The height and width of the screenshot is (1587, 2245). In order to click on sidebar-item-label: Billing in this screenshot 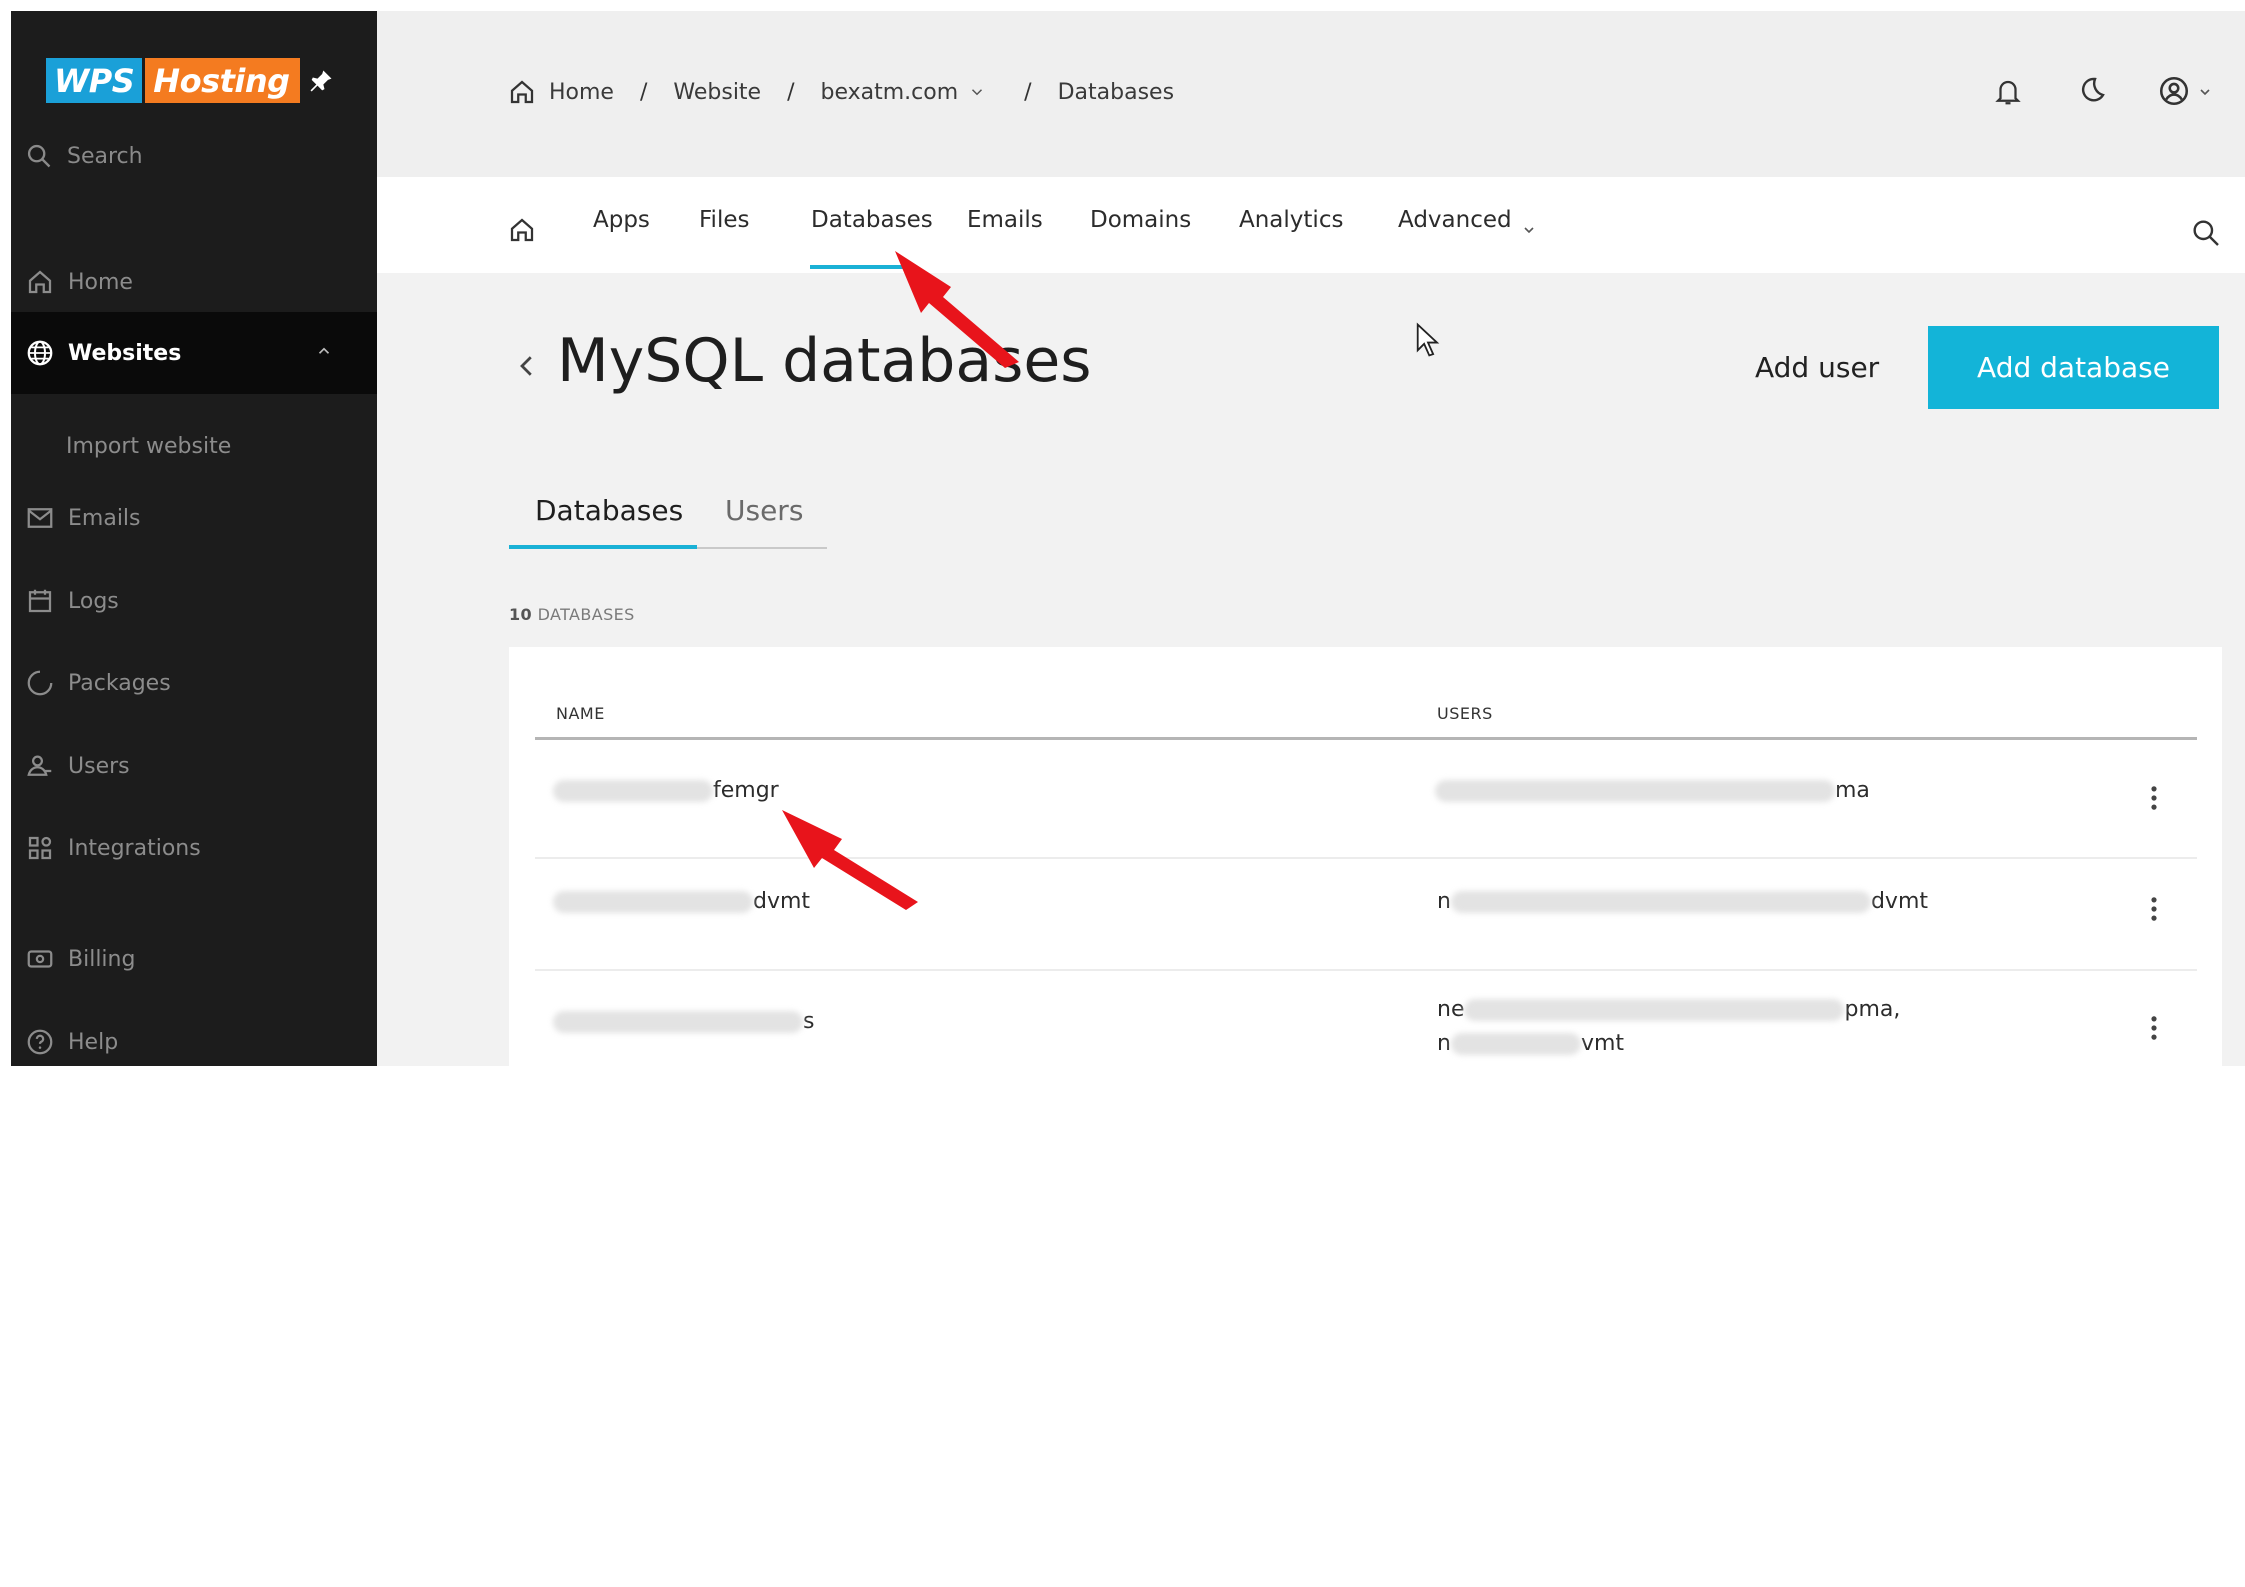, I will do `click(102, 959)`.